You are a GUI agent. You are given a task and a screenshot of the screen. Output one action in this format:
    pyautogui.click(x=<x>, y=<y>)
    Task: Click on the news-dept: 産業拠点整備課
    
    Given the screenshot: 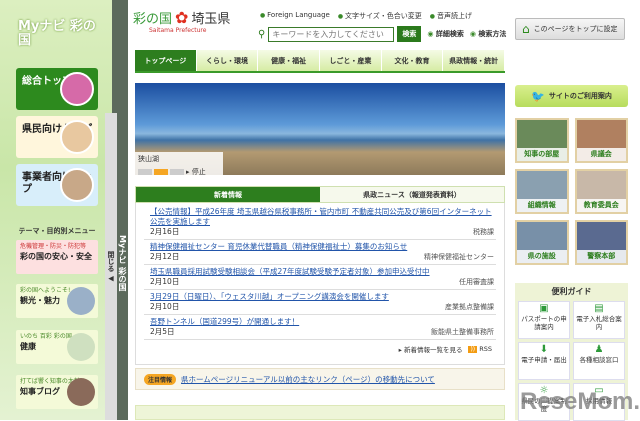 What is the action you would take?
    pyautogui.click(x=469, y=307)
    